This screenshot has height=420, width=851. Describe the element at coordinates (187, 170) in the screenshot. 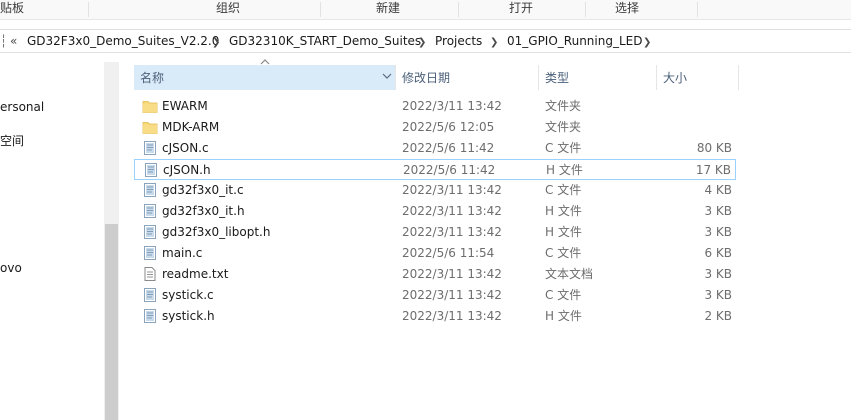

I see `file-name: cJSON.h` at that location.